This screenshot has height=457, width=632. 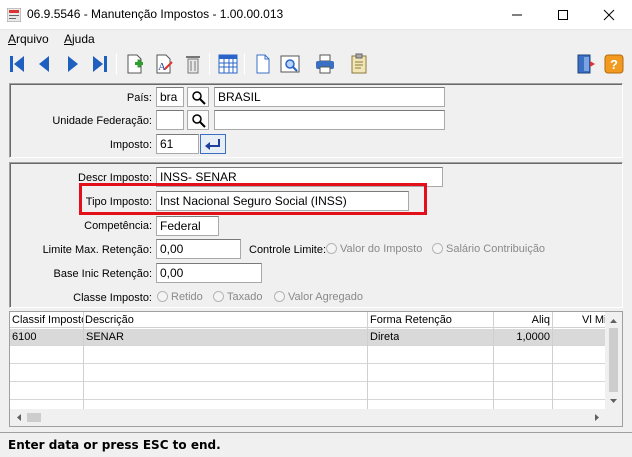 What do you see at coordinates (187, 297) in the screenshot?
I see `radio-retido-label: Retido` at bounding box center [187, 297].